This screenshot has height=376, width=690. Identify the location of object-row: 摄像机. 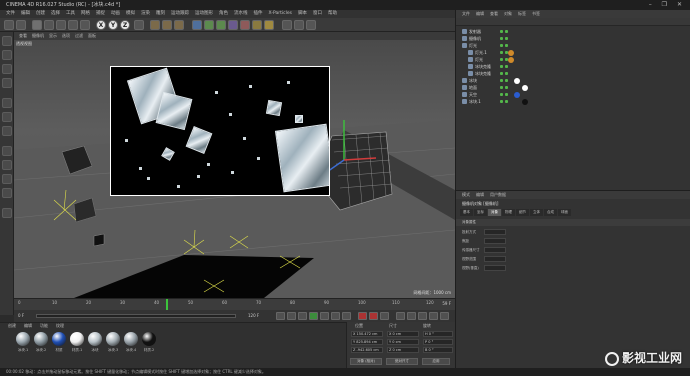
(573, 38).